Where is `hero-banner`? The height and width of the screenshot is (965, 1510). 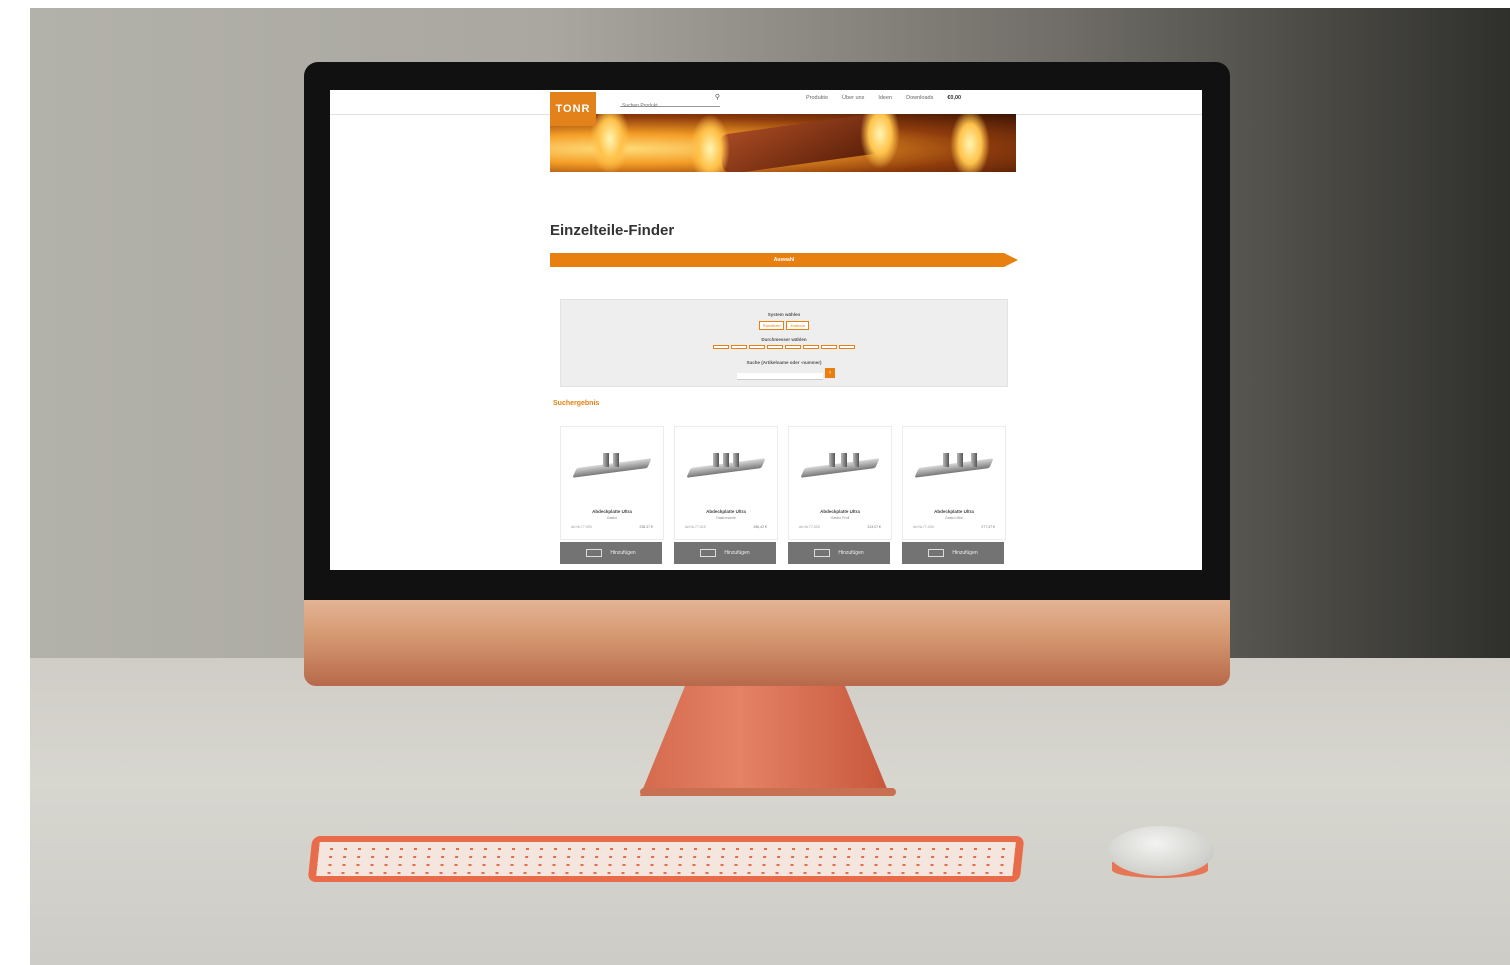 hero-banner is located at coordinates (783, 143).